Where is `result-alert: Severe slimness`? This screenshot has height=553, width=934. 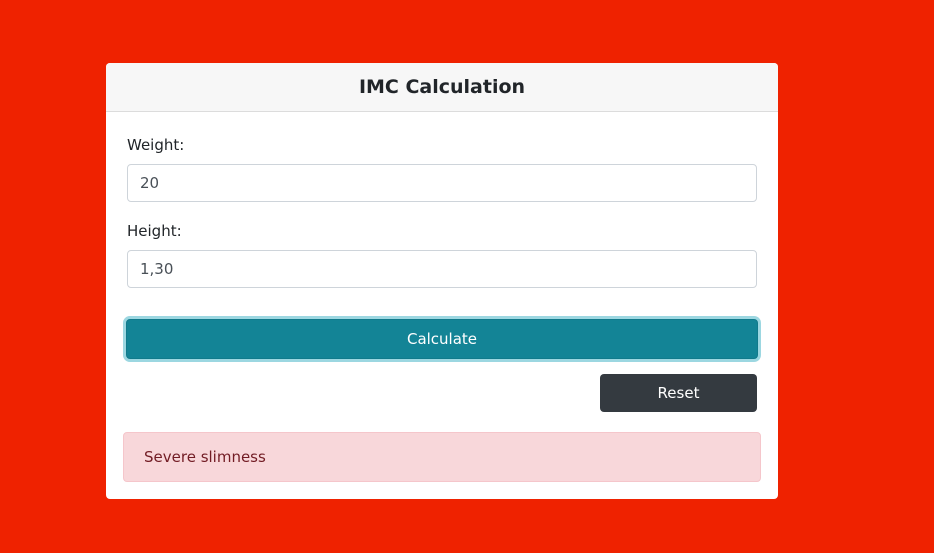 result-alert: Severe slimness is located at coordinates (442, 457).